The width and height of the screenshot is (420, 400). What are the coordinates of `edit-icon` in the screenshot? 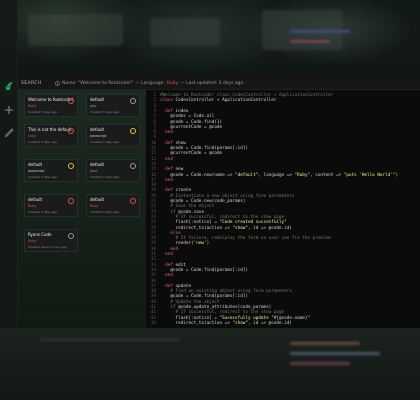 It's located at (9, 132).